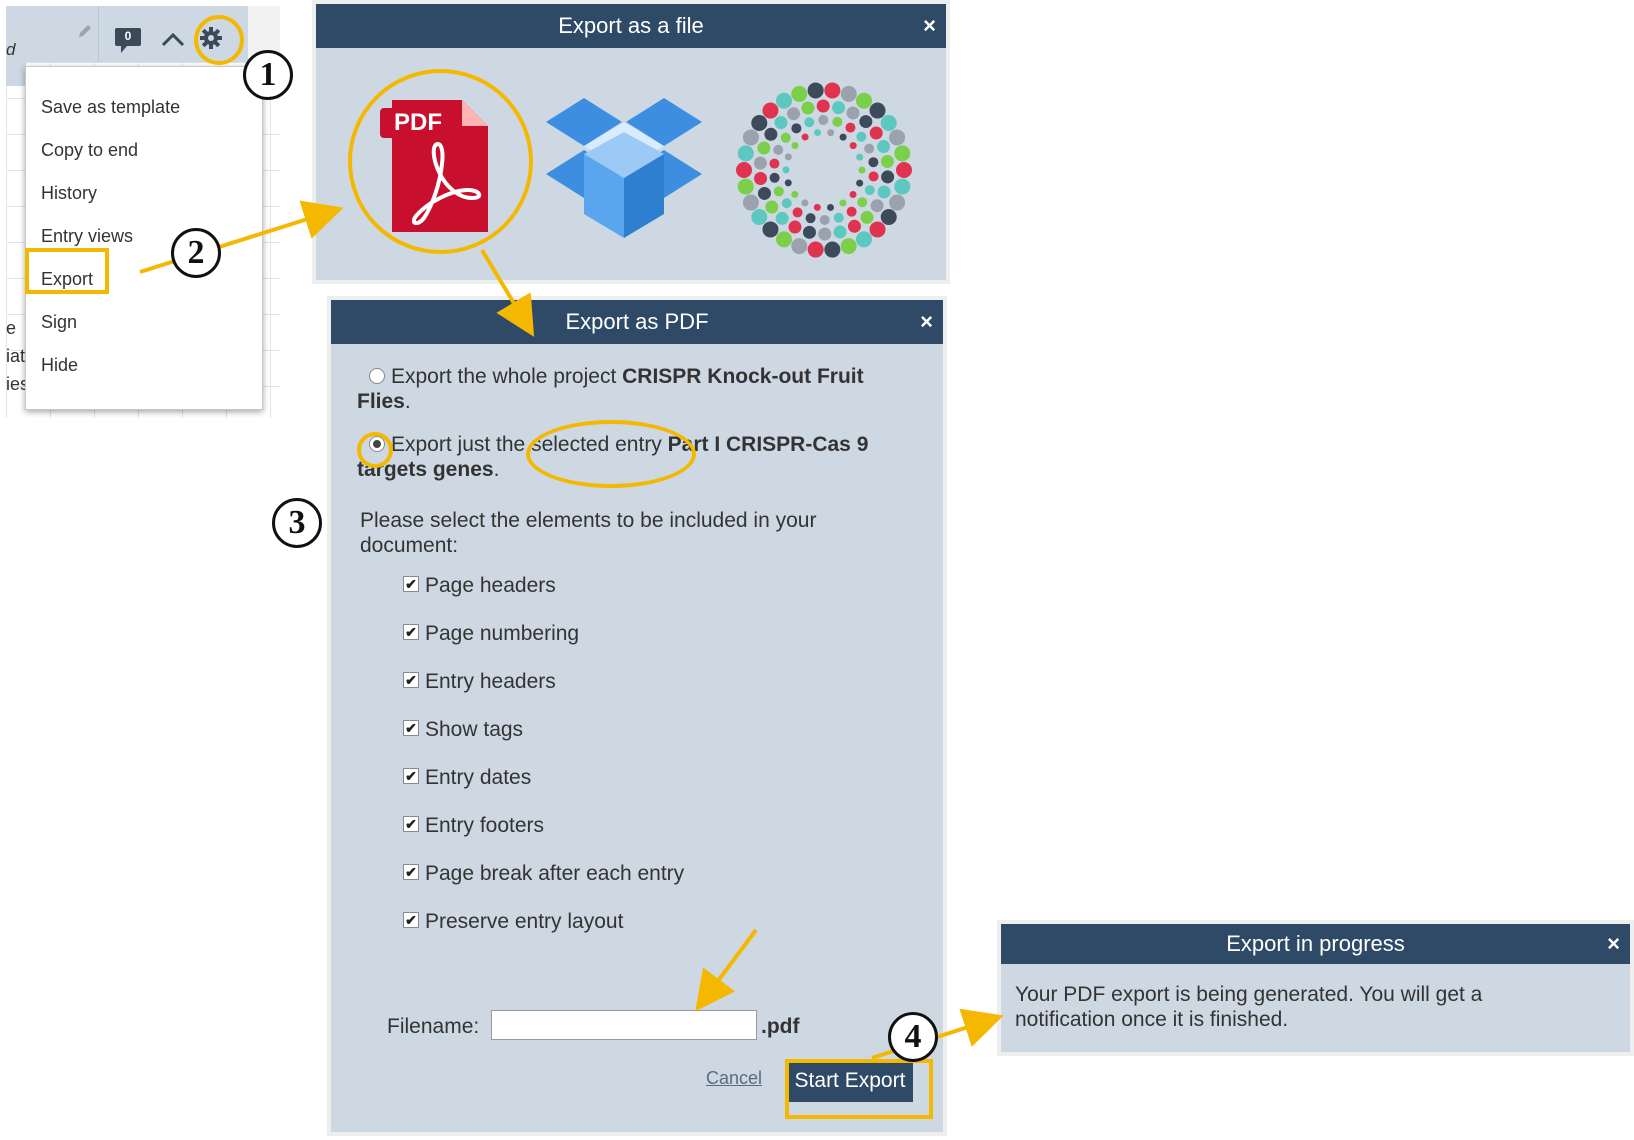  Describe the element at coordinates (913, 1037) in the screenshot. I see `step-badge-4: 4` at that location.